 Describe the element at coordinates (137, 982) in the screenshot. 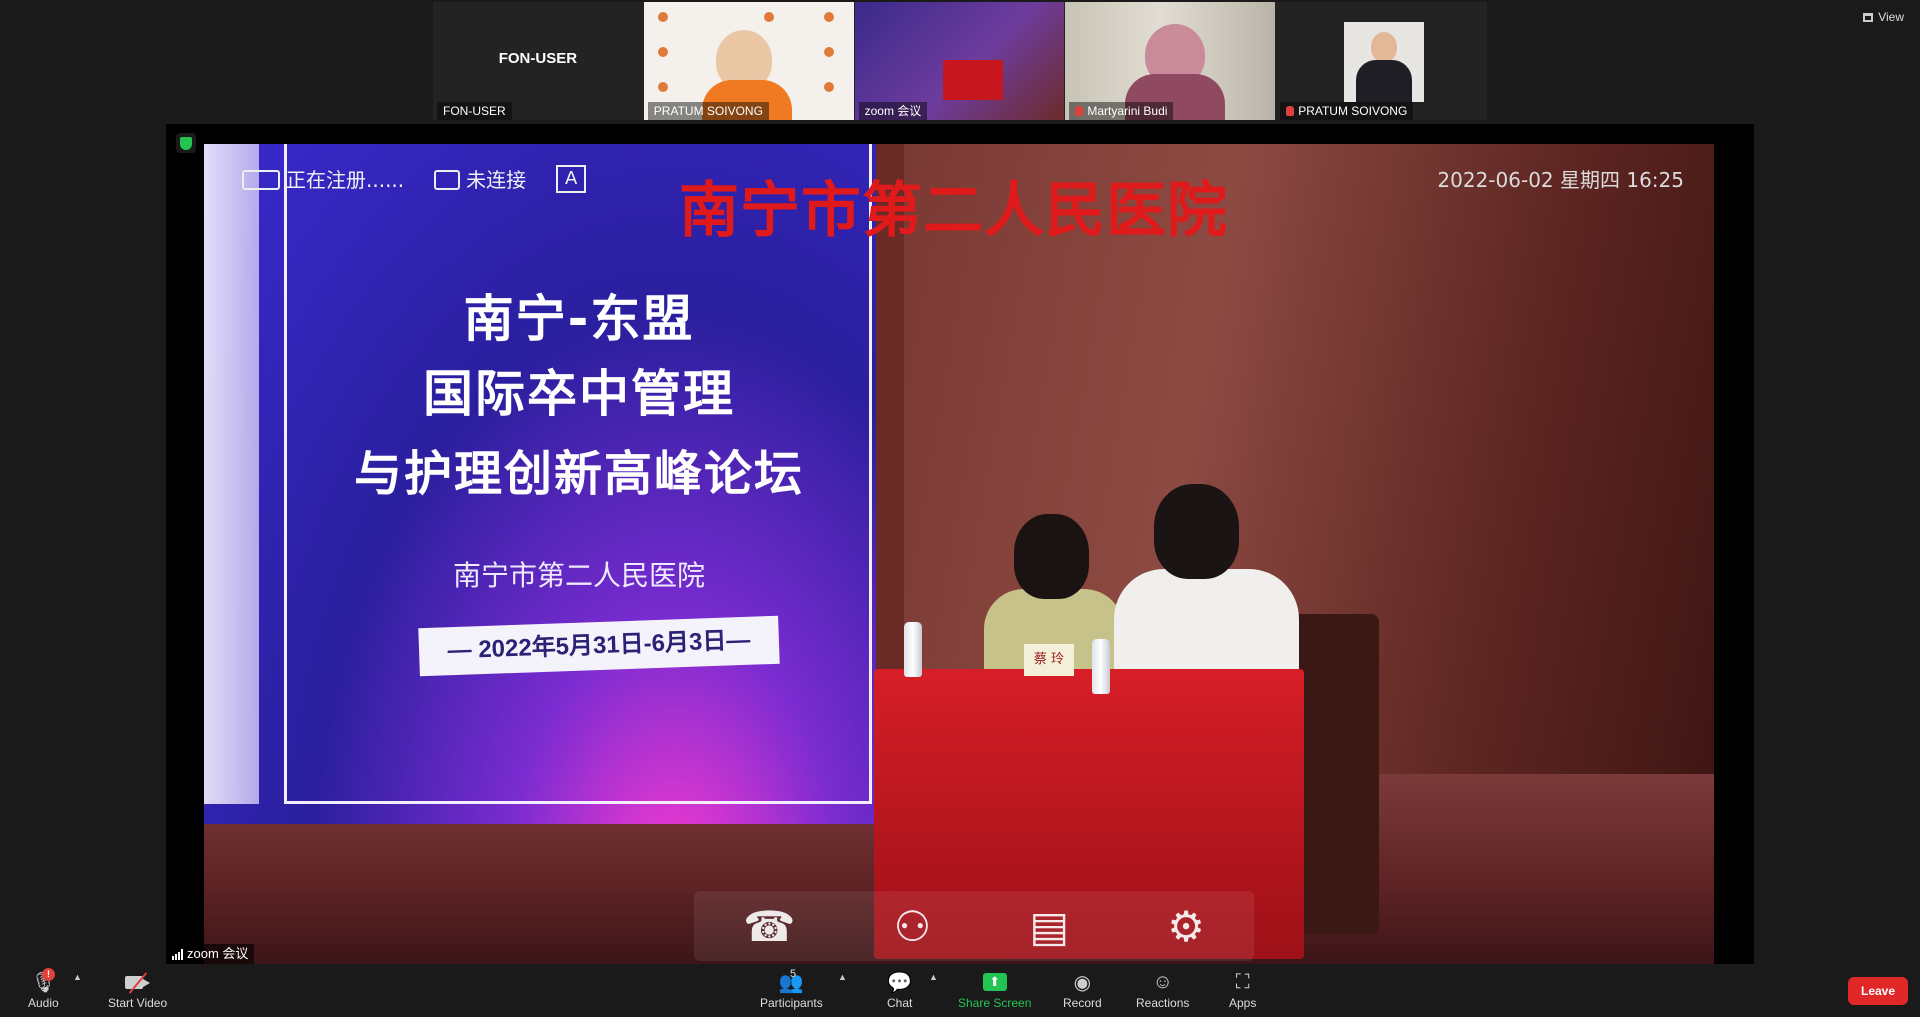

I see `video-off-icon` at that location.